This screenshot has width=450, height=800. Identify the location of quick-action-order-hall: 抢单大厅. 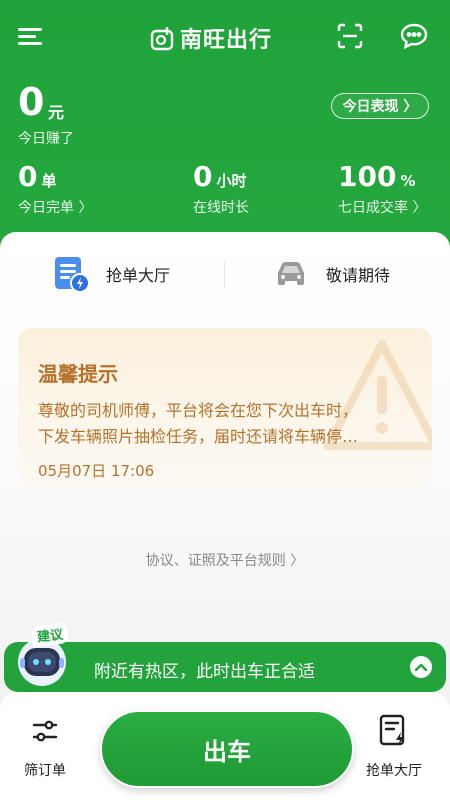
(111, 274).